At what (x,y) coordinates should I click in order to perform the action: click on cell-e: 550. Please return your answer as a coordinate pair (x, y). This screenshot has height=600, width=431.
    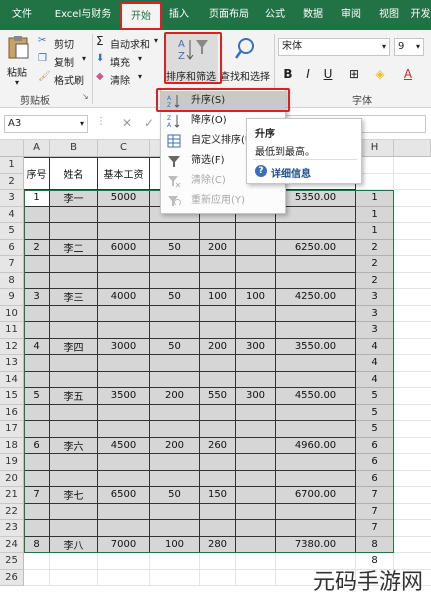
    Looking at the image, I should click on (218, 396).